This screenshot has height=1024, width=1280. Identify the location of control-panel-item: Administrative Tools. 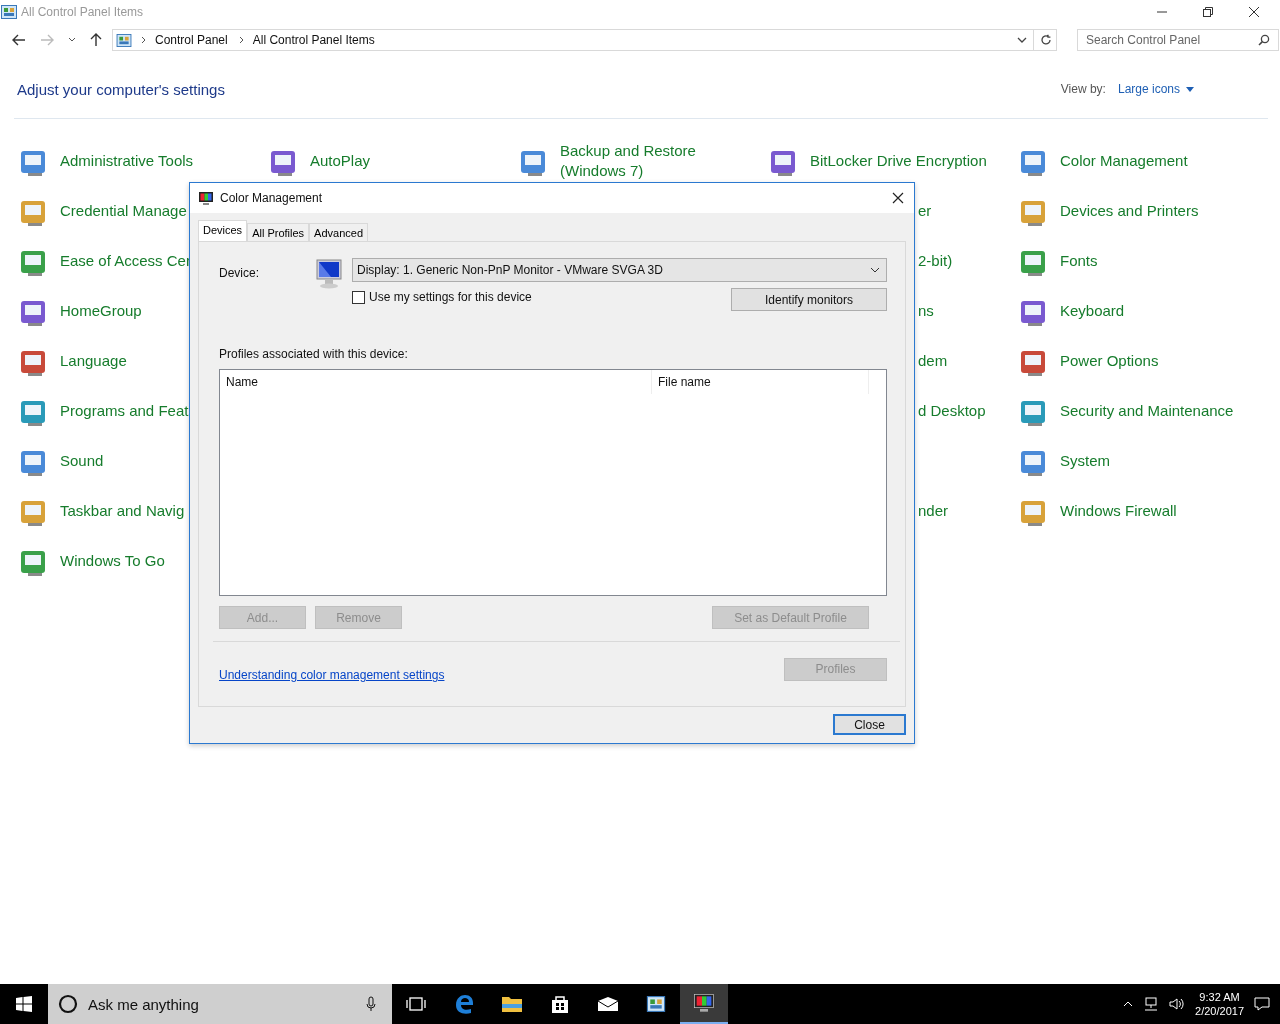
(127, 161).